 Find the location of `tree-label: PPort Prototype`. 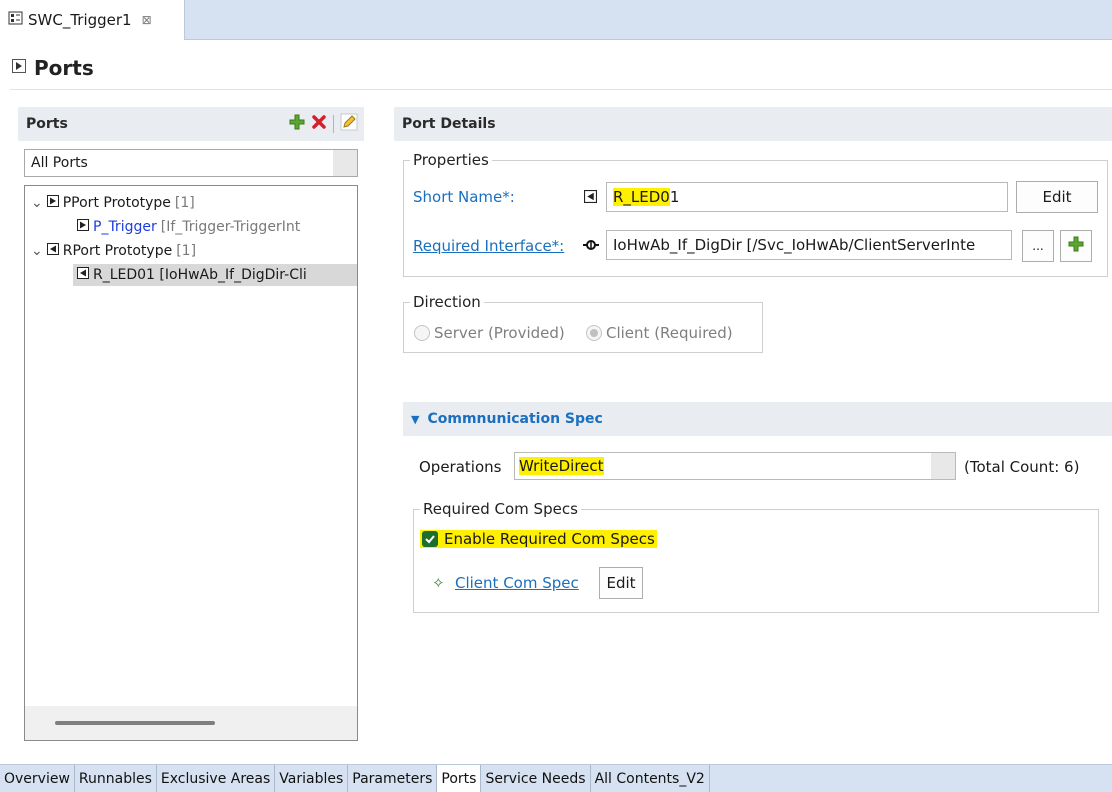

tree-label: PPort Prototype is located at coordinates (116, 203).